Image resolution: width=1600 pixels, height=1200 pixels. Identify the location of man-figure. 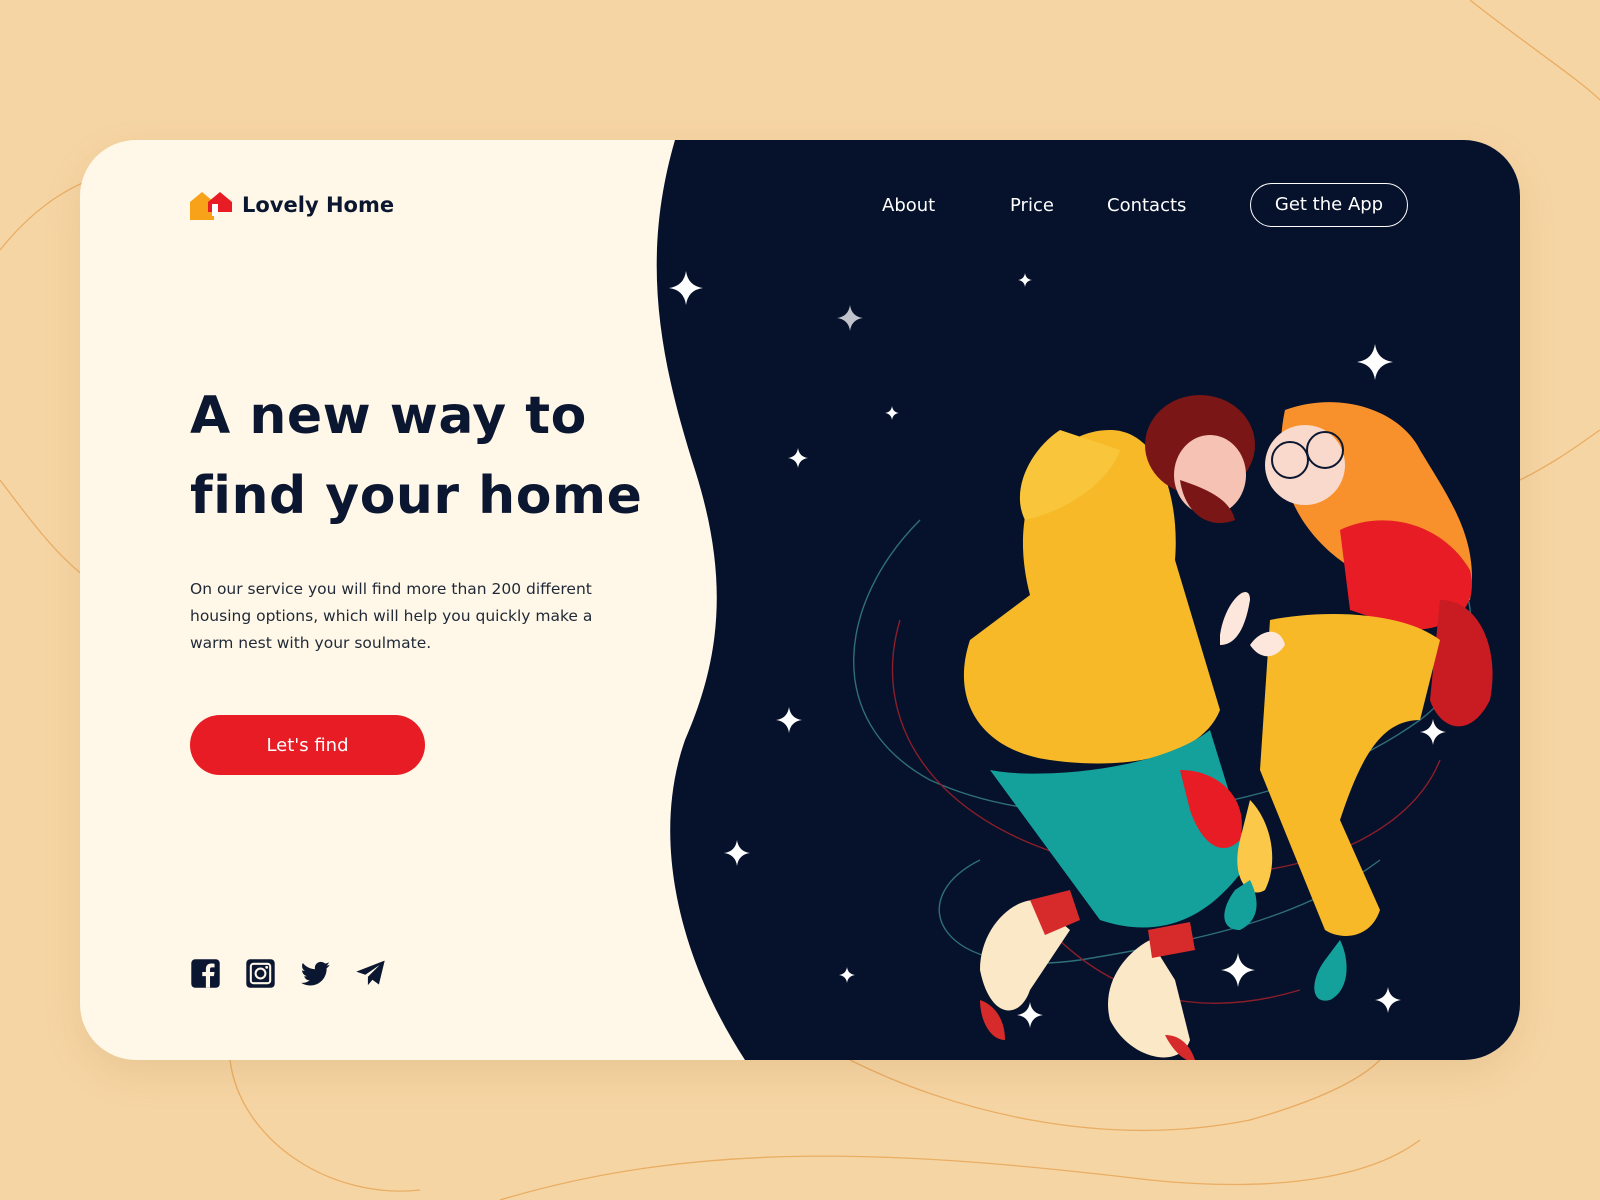
(1109, 727).